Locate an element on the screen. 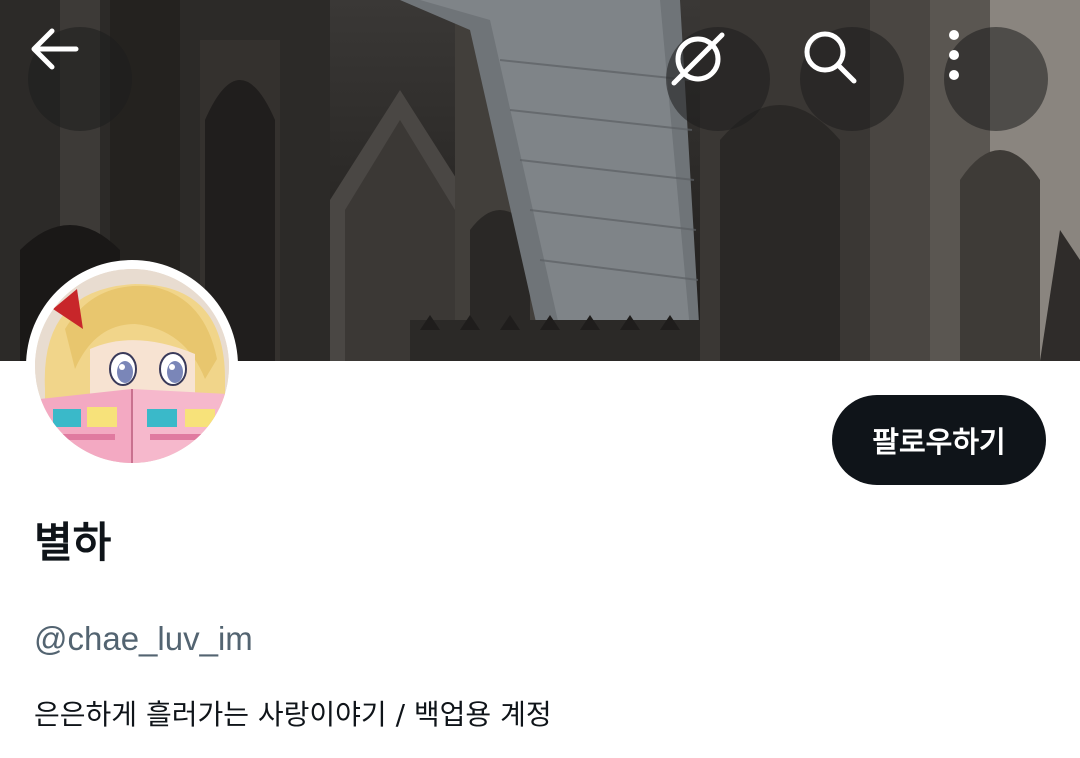 The width and height of the screenshot is (1080, 758). avatar is located at coordinates (132, 366).